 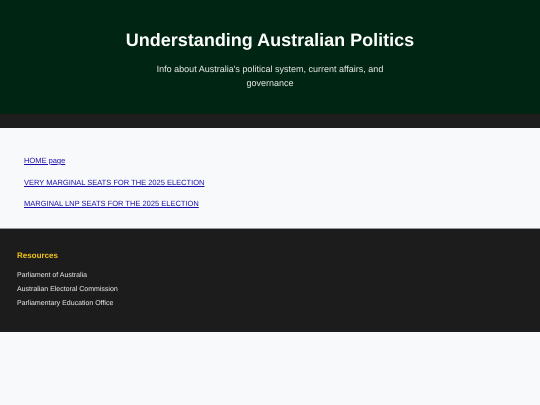 I want to click on page-title: Understanding Australian Politics, so click(x=270, y=41).